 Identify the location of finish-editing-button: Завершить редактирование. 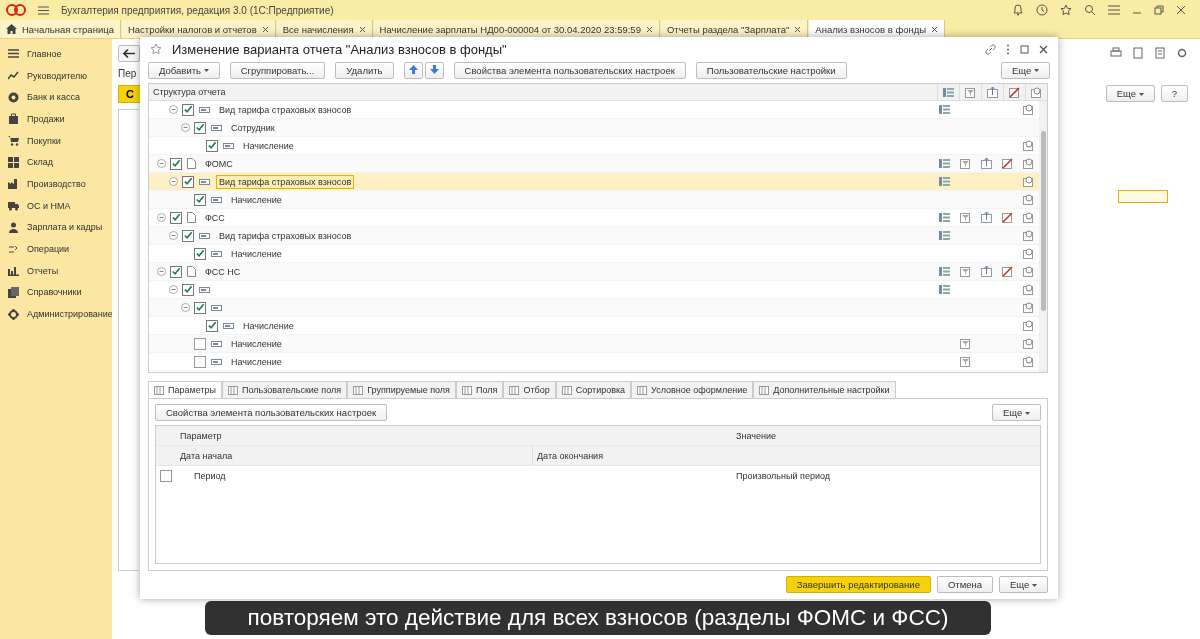
(858, 584).